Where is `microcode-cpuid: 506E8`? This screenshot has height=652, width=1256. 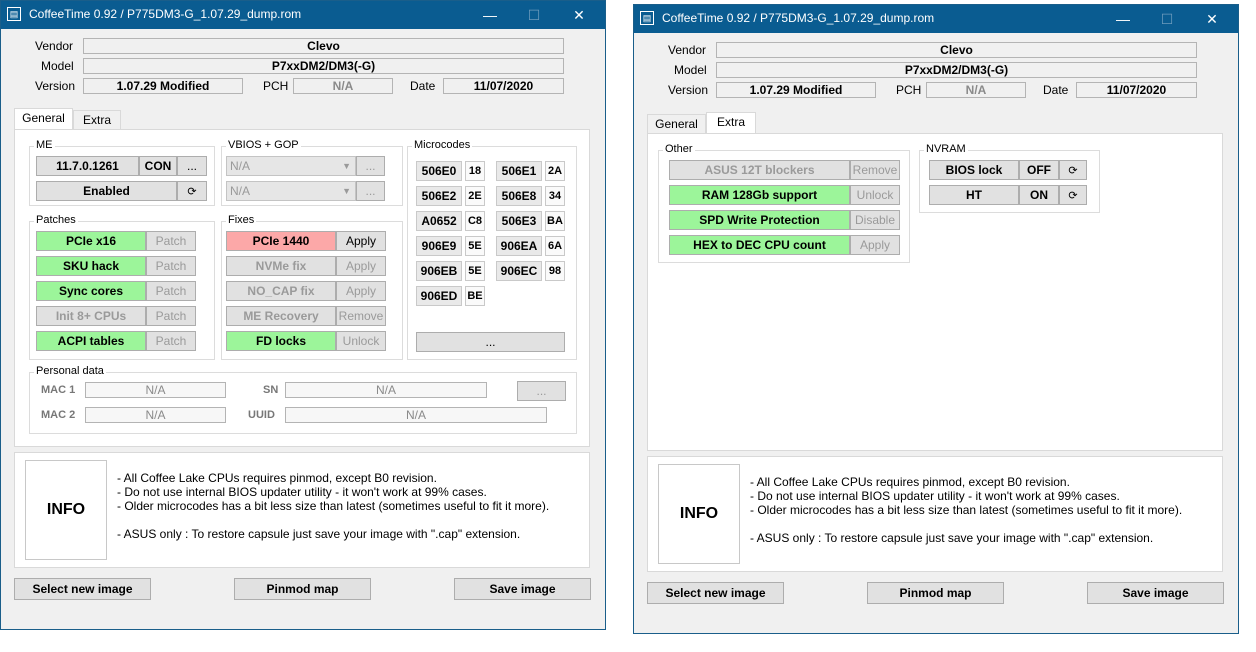
microcode-cpuid: 506E8 is located at coordinates (519, 196).